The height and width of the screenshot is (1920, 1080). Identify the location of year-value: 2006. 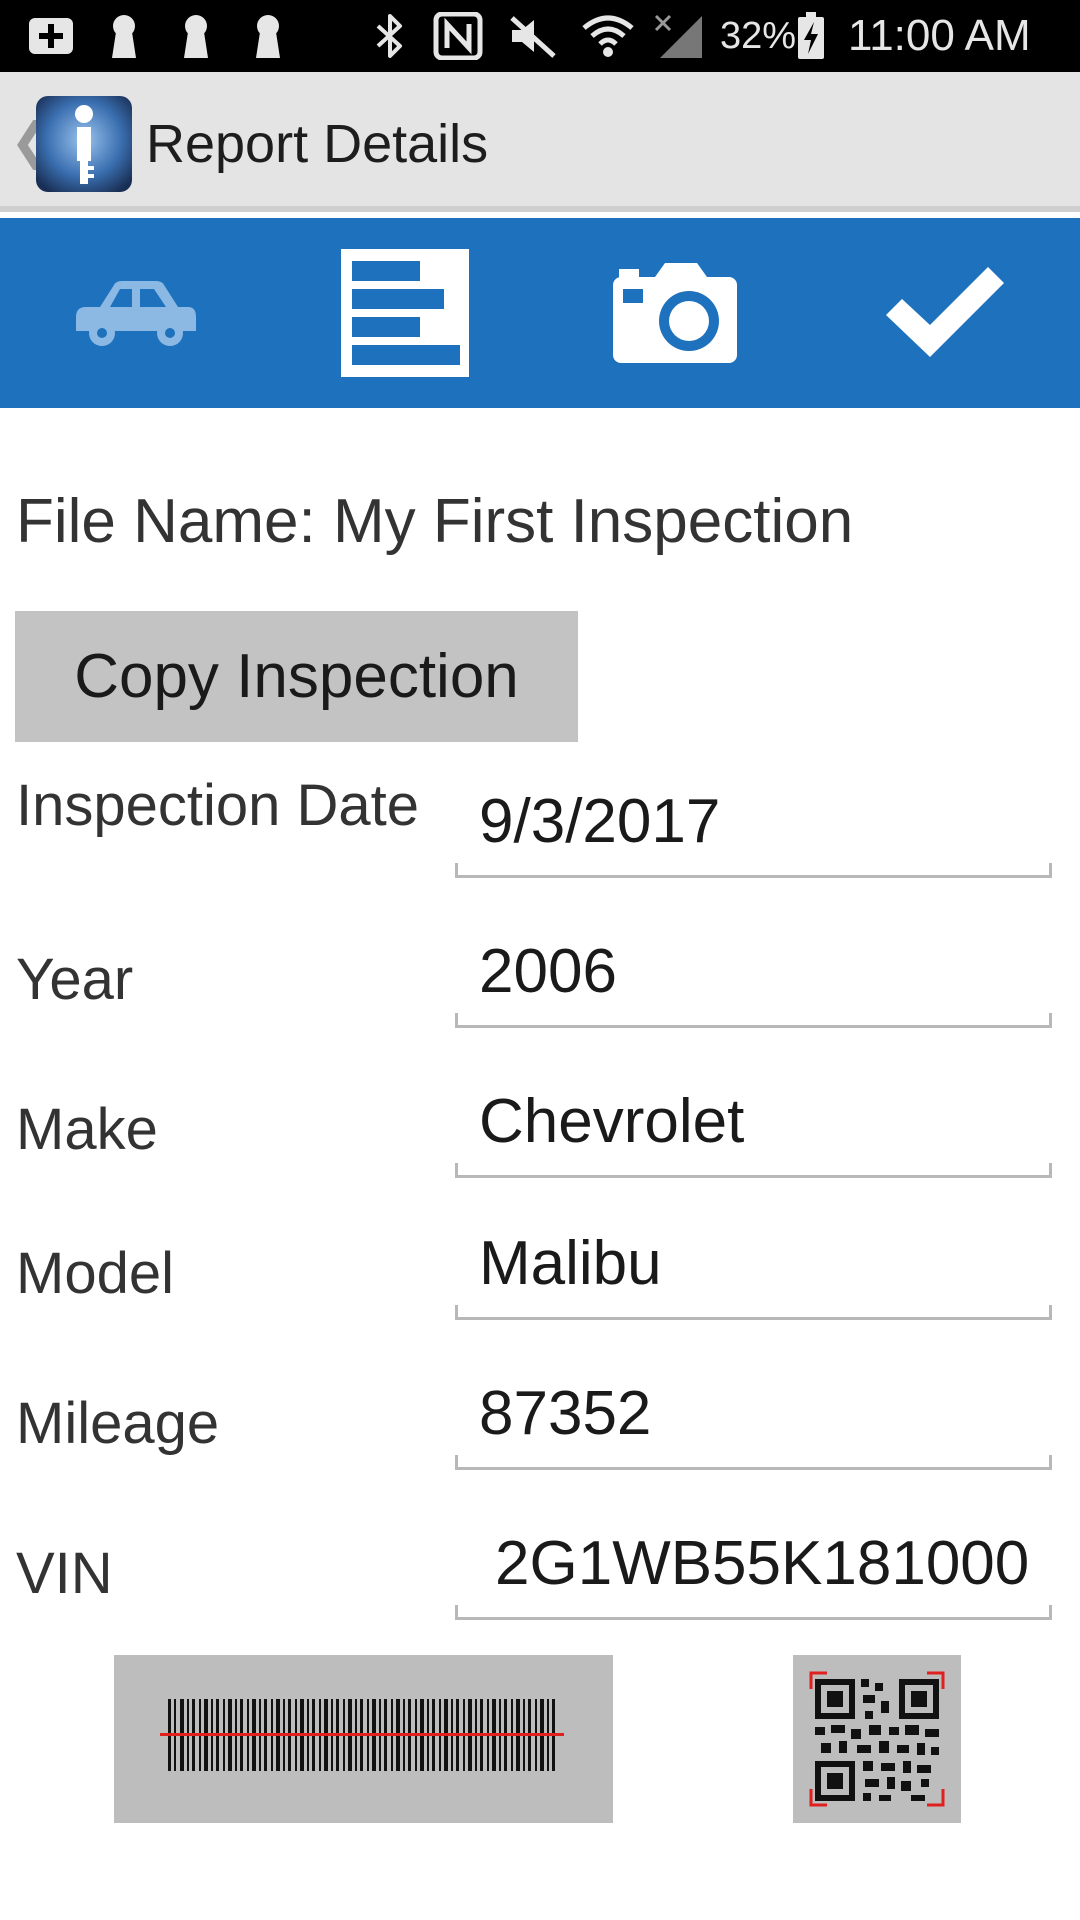
(548, 971).